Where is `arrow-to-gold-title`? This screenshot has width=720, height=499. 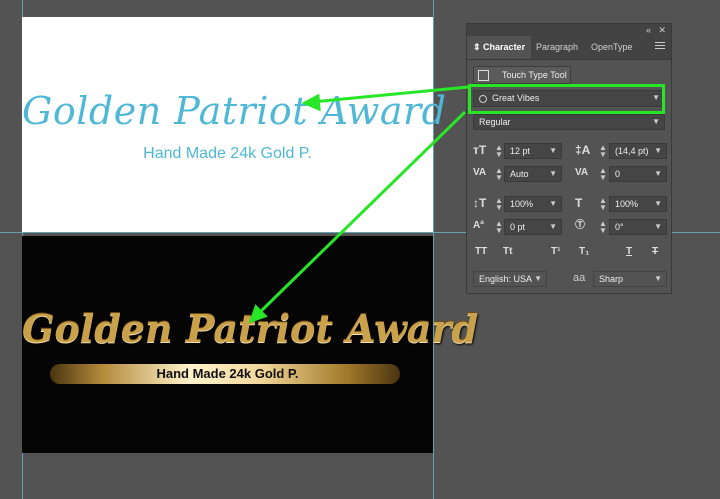
arrow-to-gold-title is located at coordinates (360, 214).